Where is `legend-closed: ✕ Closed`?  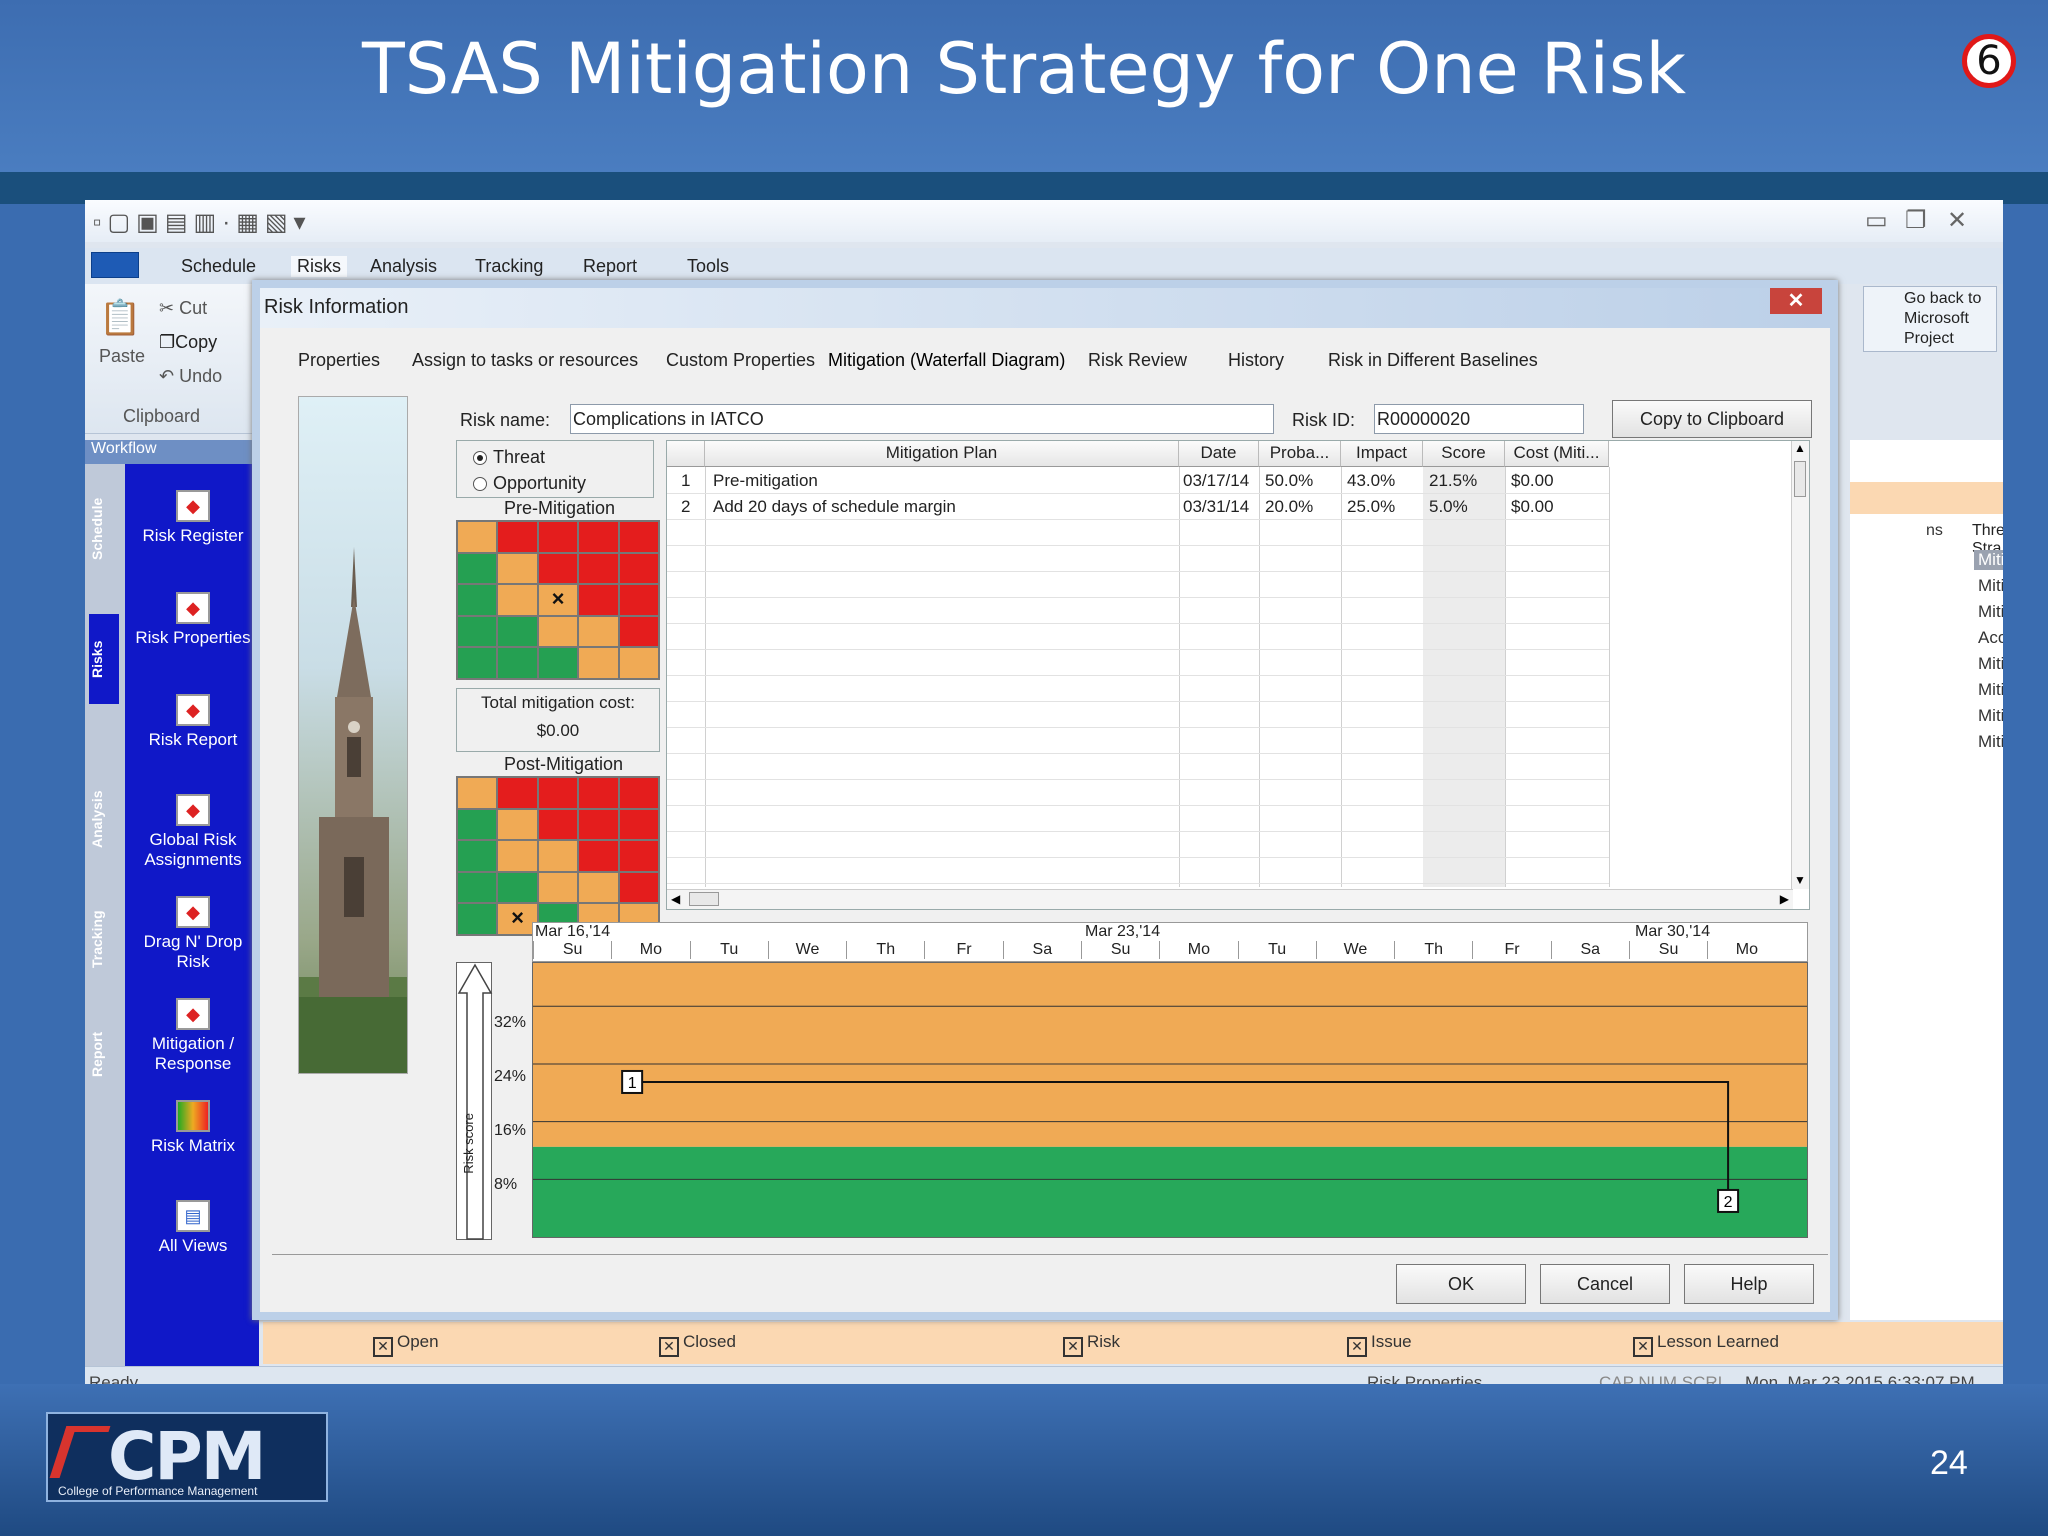 legend-closed: ✕ Closed is located at coordinates (697, 1344).